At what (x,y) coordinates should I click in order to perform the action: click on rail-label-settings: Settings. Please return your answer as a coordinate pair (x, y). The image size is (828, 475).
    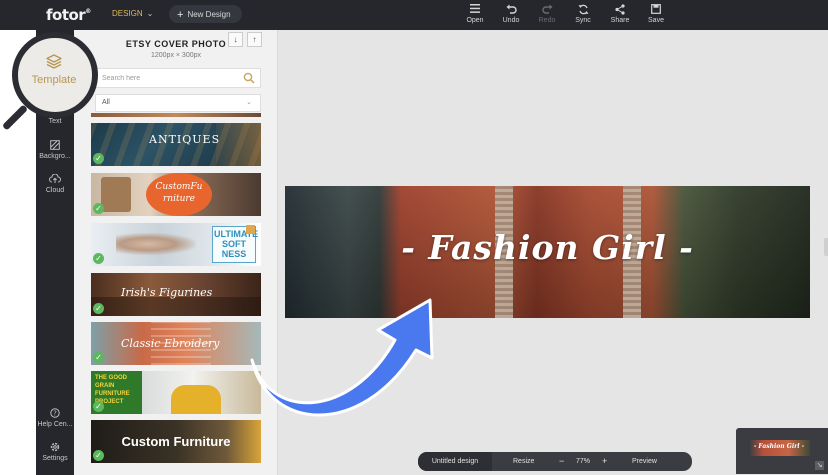
    Looking at the image, I should click on (55, 458).